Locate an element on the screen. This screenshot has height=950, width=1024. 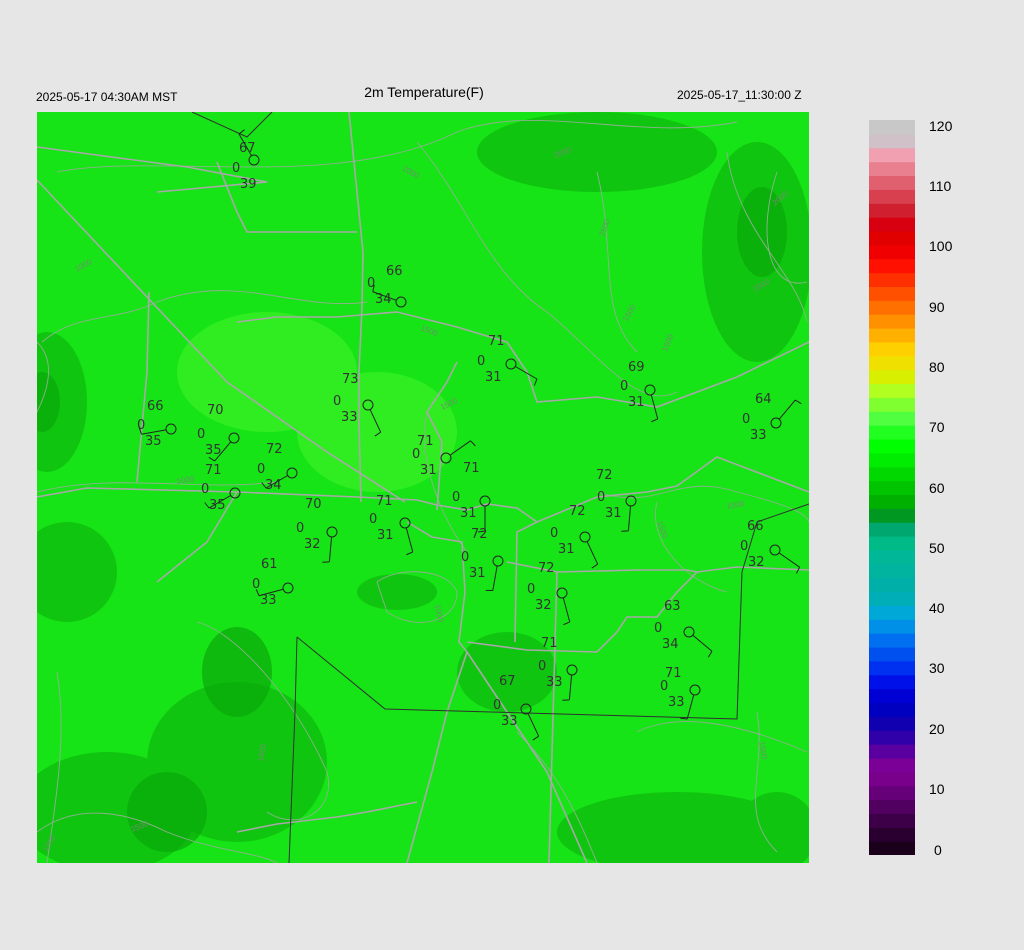
colorbar-tick-label: 120 is located at coordinates (941, 126).